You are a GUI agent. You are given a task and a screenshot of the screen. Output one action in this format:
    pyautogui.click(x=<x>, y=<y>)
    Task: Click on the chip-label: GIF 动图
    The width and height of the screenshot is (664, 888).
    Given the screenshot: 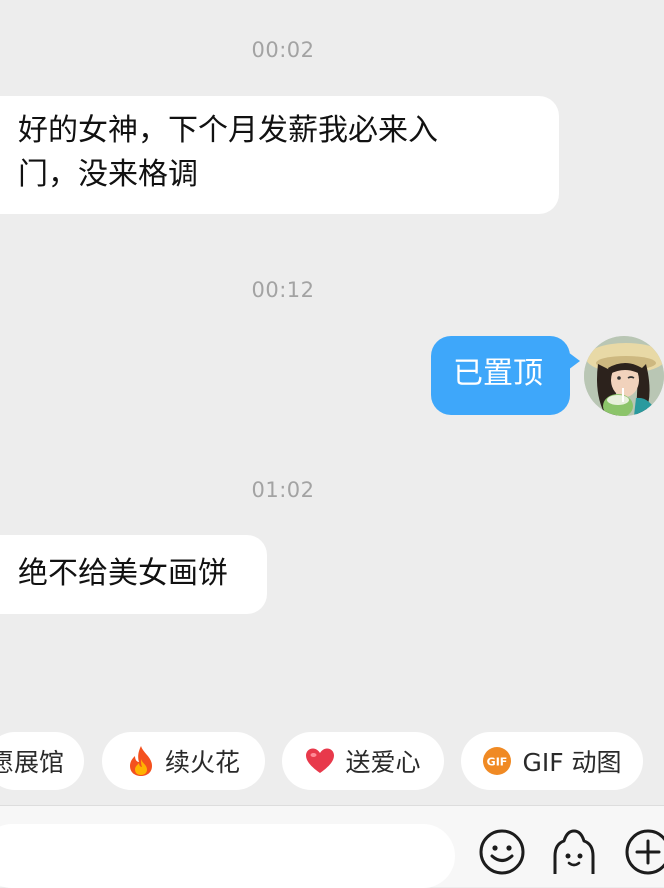 What is the action you would take?
    pyautogui.click(x=572, y=762)
    